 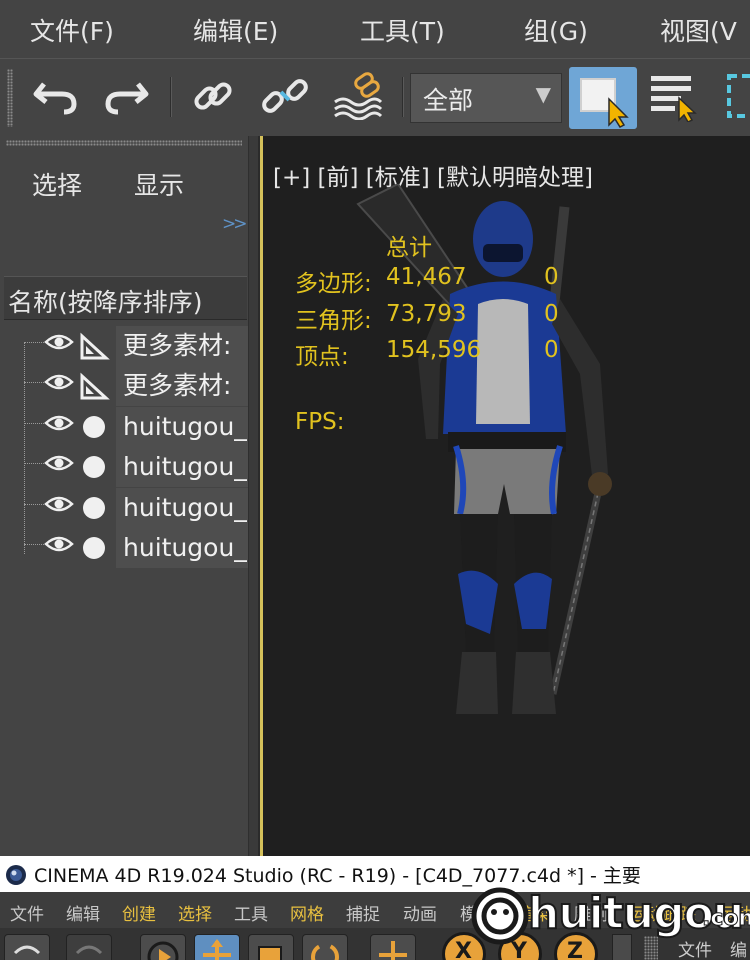 I want to click on main-toolbar: 全部 ▼, so click(x=375, y=97).